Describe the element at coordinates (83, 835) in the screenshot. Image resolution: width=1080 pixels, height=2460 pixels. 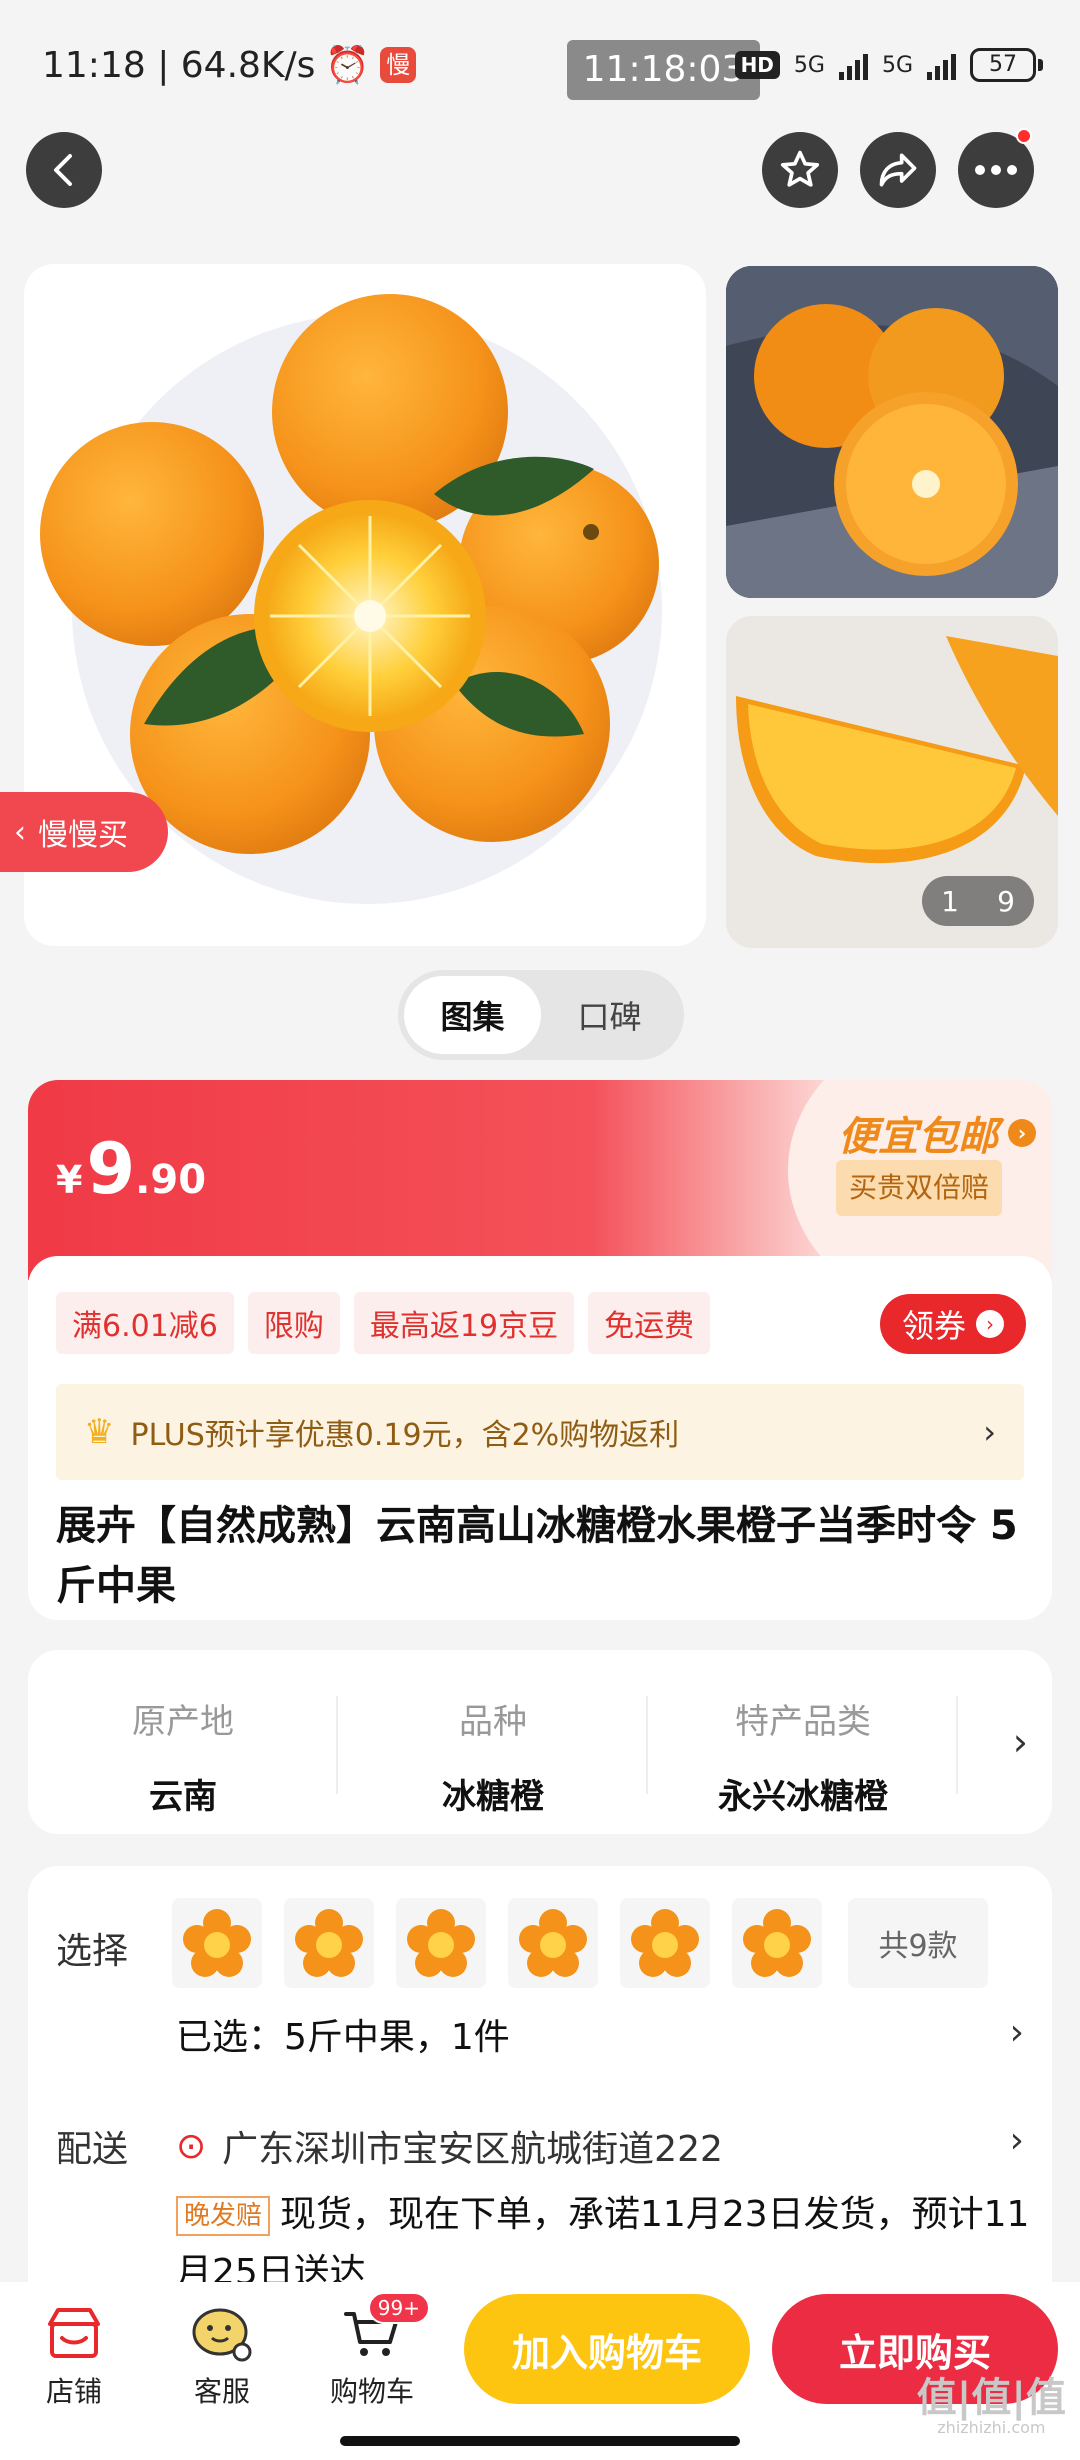
I see `slow-buy-label: 慢慢买` at that location.